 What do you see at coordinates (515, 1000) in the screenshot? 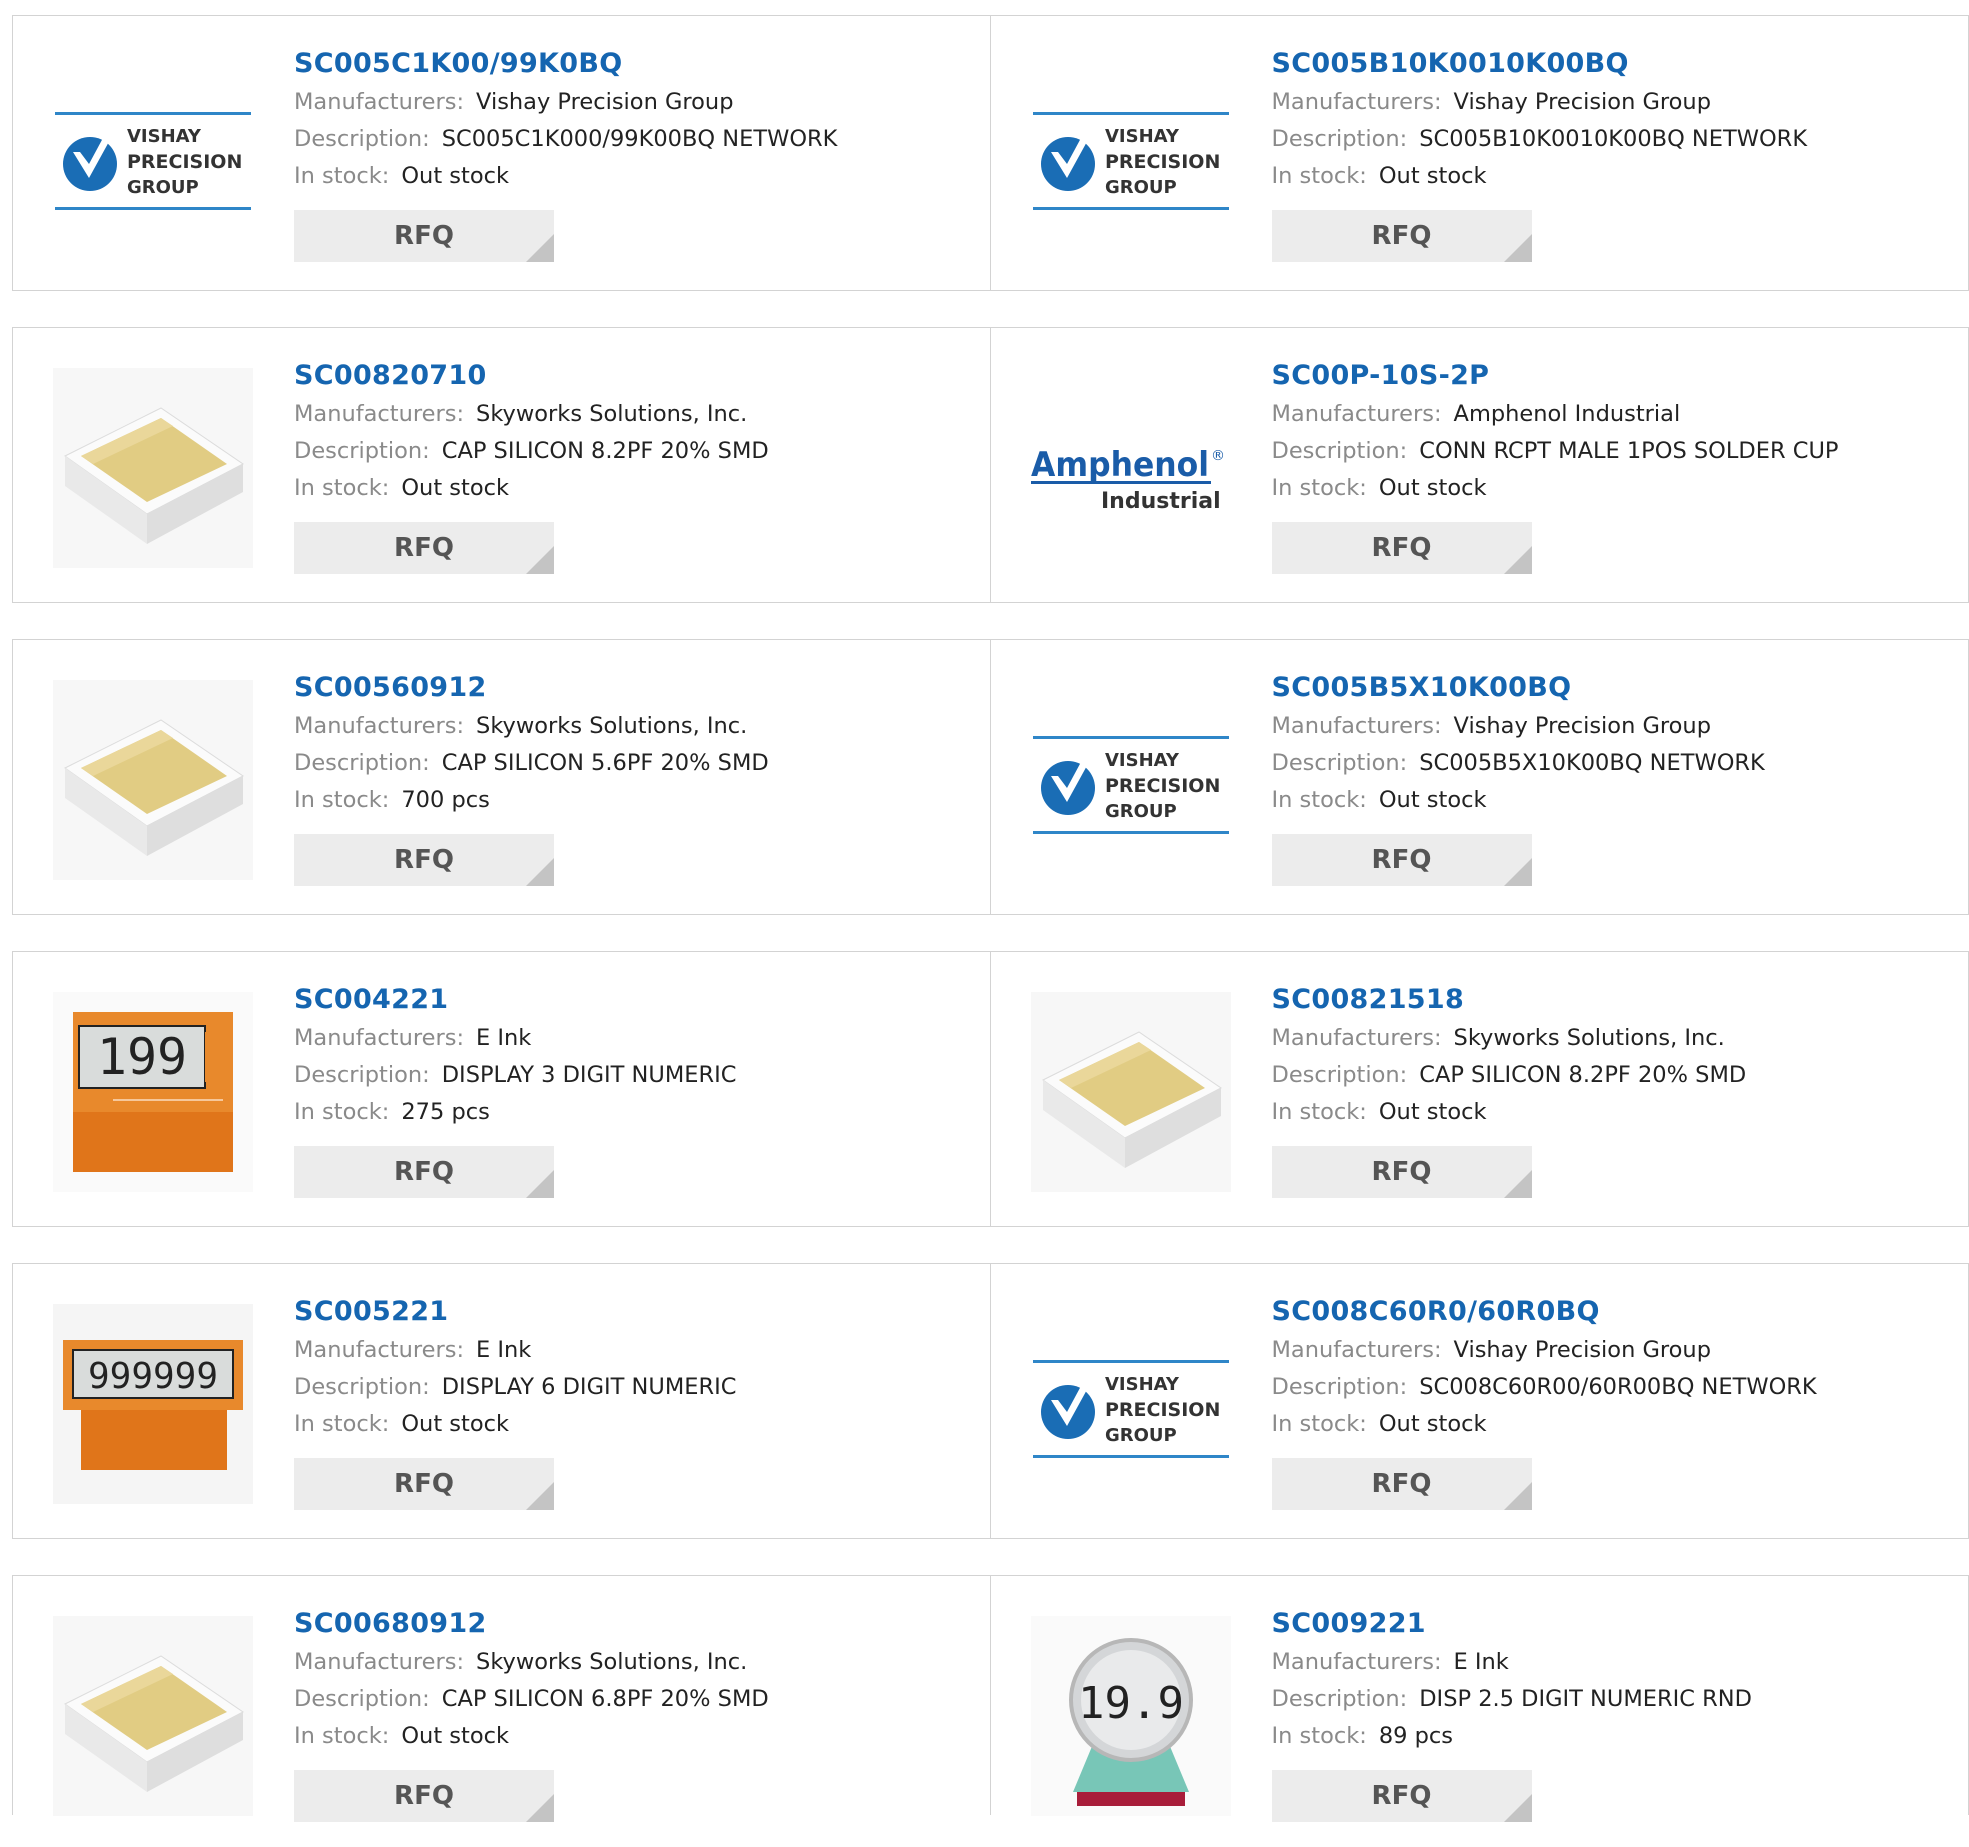
I see `part-number-link: SC004221` at bounding box center [515, 1000].